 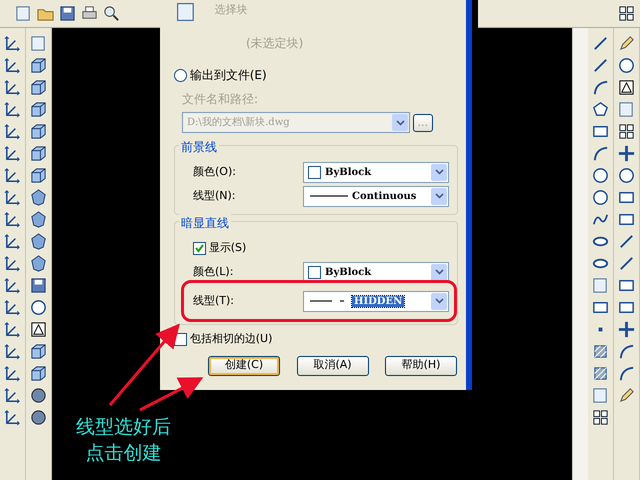 I want to click on dialog-button: 取消(A), so click(x=332, y=366).